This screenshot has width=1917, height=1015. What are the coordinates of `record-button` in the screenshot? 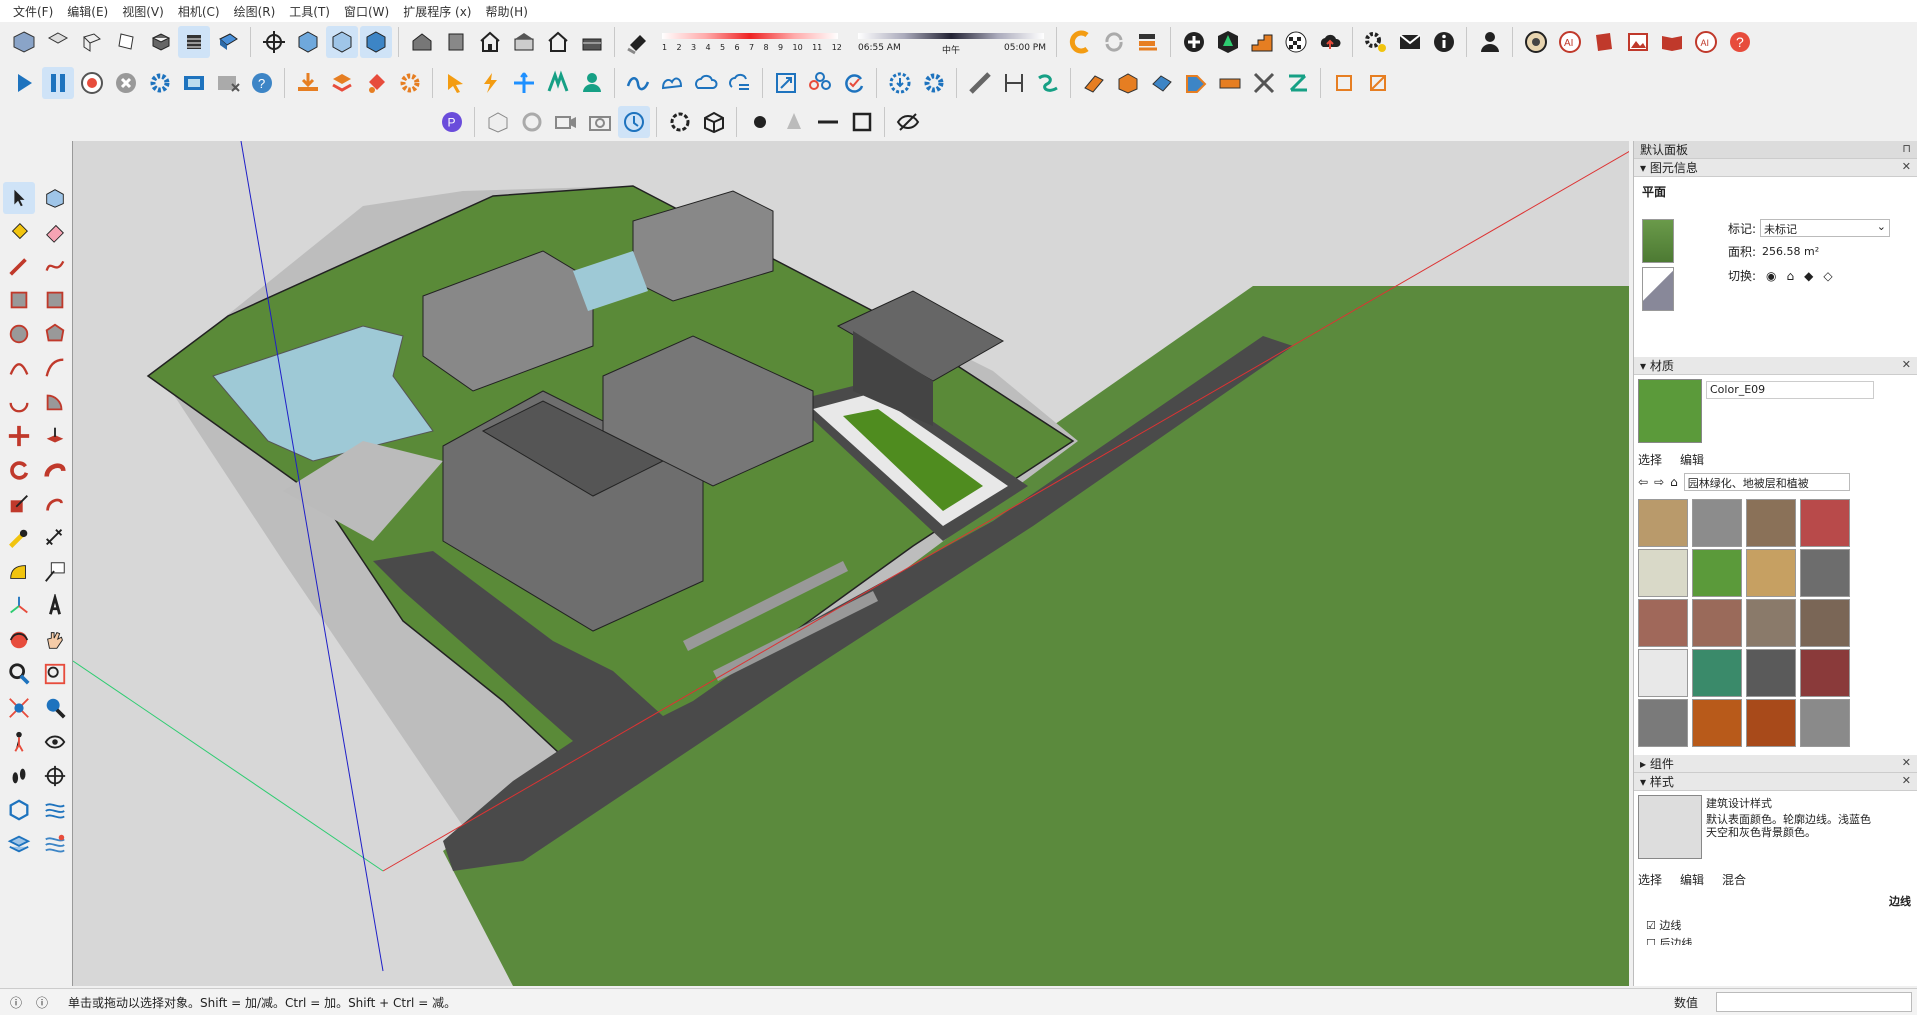 It's located at (92, 83).